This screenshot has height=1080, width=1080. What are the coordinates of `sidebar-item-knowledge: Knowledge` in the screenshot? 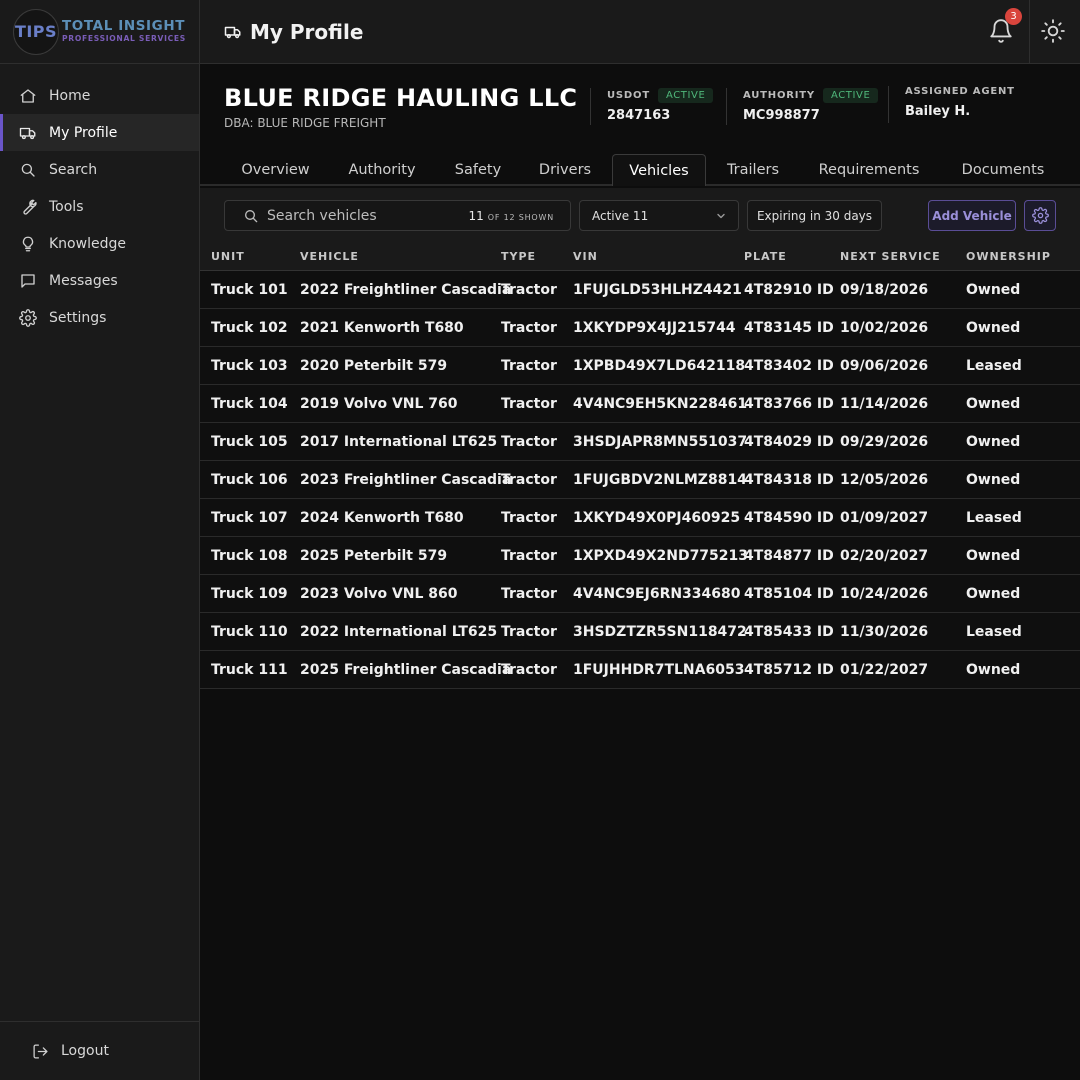 It's located at (99, 243).